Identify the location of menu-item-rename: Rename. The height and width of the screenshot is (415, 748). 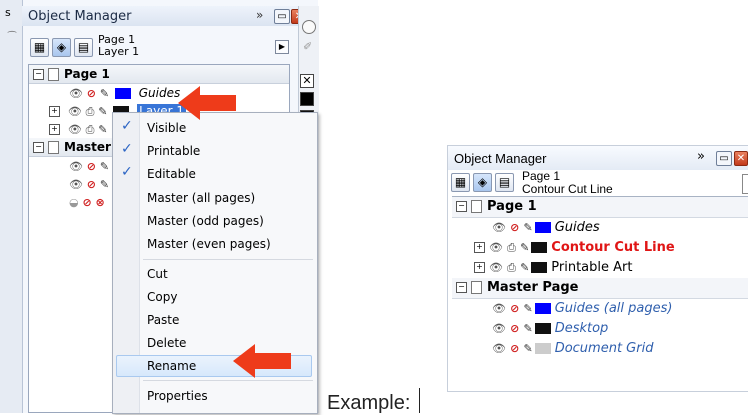
(171, 366).